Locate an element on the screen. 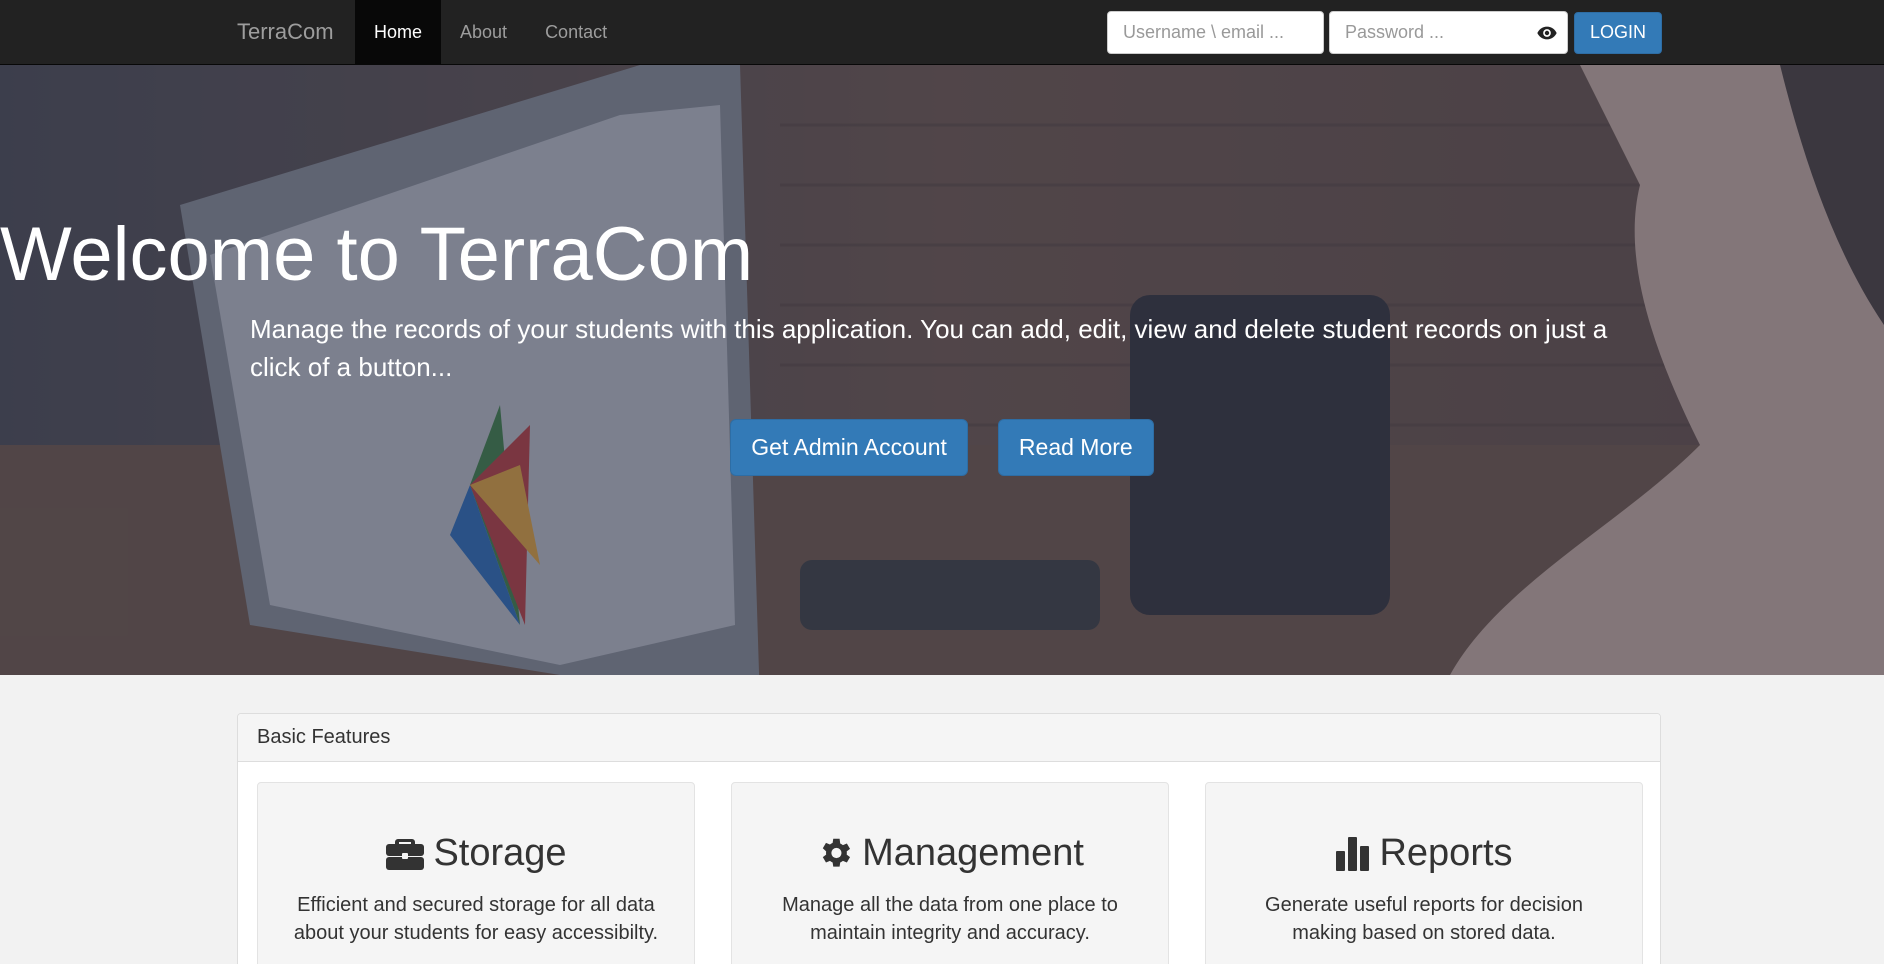  username-input is located at coordinates (1215, 32).